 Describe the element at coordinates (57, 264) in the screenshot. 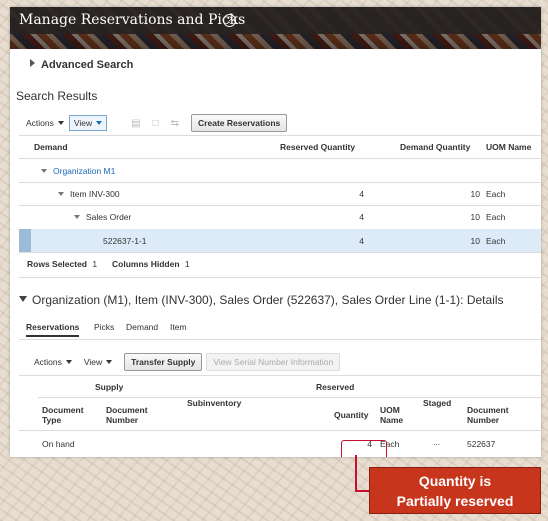

I see `rows-selected-label: Rows Selected` at that location.